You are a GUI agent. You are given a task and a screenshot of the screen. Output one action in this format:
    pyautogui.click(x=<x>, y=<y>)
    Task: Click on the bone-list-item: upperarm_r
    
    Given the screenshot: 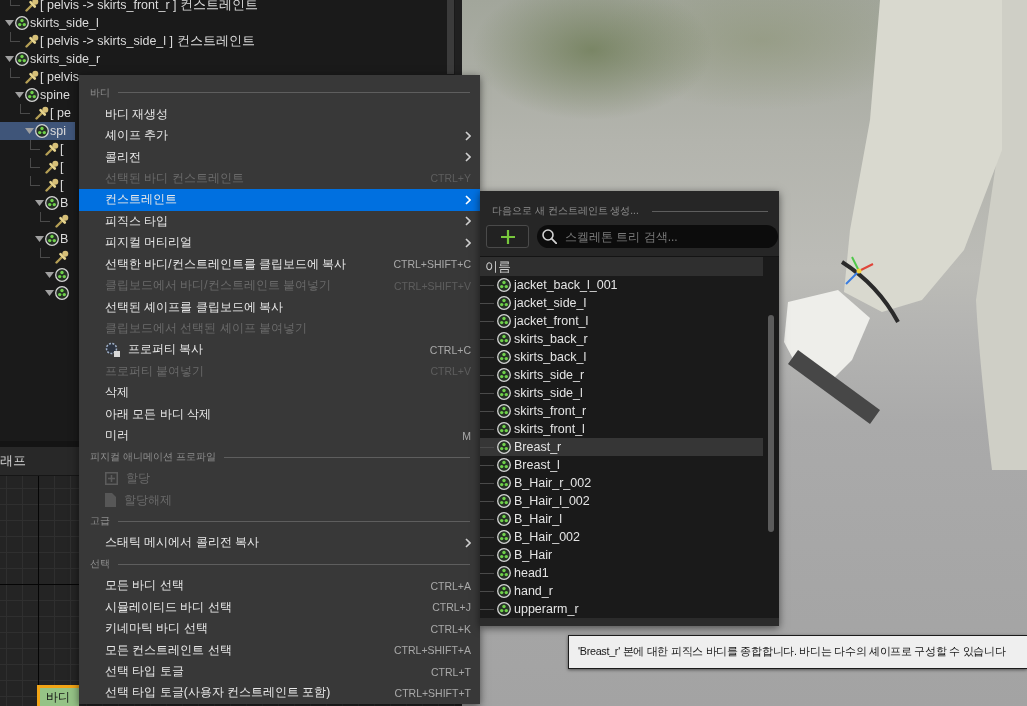 What is the action you would take?
    pyautogui.click(x=621, y=609)
    